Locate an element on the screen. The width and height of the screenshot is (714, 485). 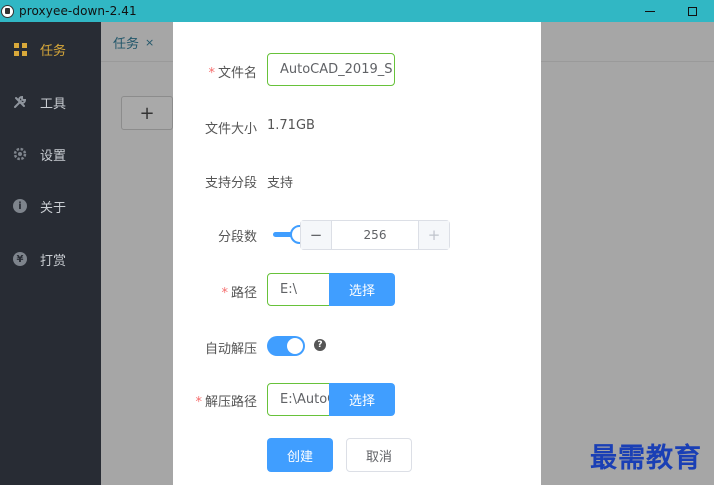
add-task-button: + is located at coordinates (147, 113).